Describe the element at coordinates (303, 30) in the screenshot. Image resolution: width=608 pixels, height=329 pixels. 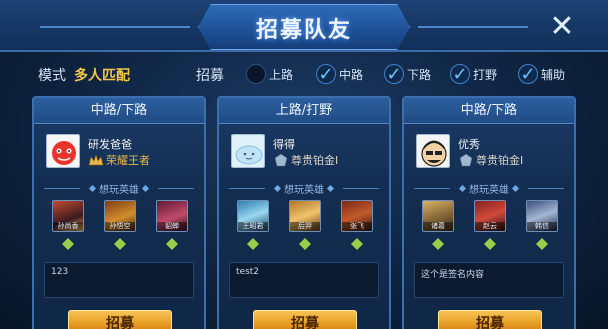
I see `dialog-title: 招募队友` at that location.